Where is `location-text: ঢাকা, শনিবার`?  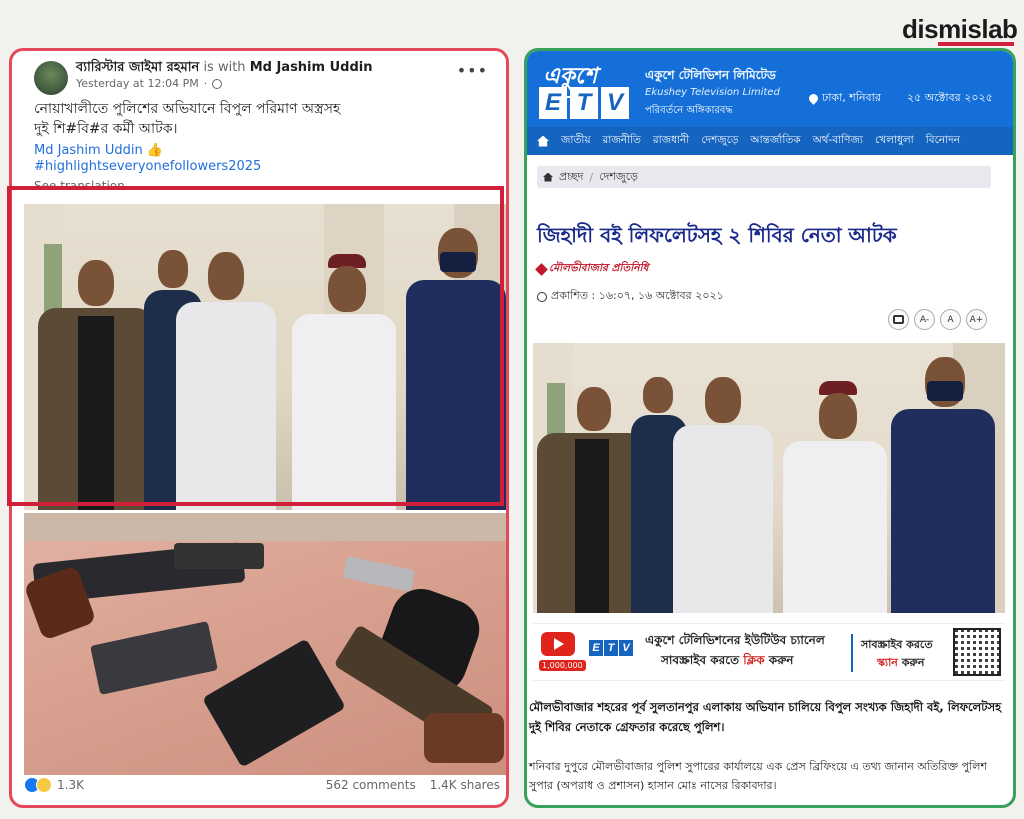 location-text: ঢাকা, শনিবার is located at coordinates (851, 97).